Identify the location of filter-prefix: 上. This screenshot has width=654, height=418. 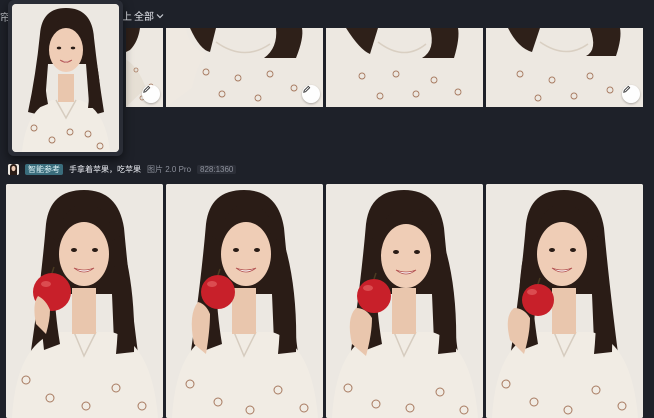
(127, 17).